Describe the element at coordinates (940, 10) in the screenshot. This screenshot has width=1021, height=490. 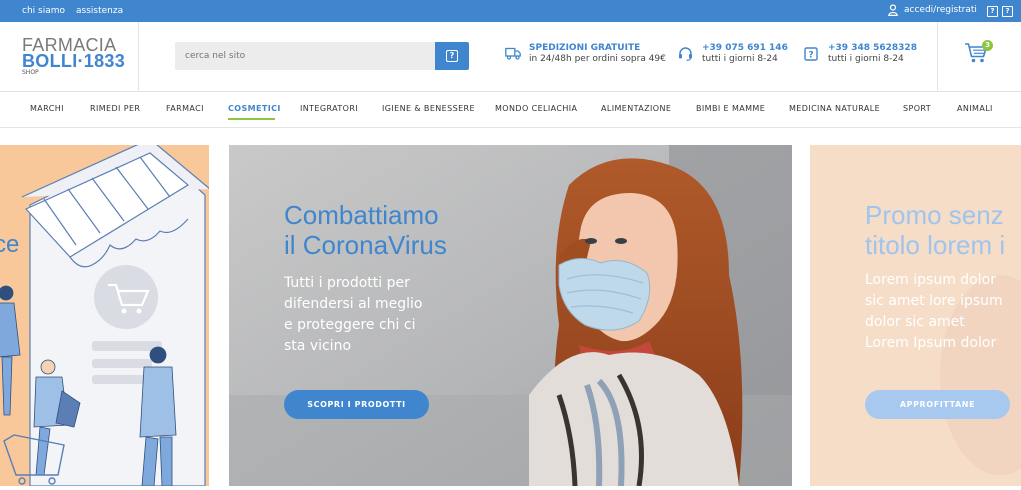
I see `login-label: accedi/registrati` at that location.